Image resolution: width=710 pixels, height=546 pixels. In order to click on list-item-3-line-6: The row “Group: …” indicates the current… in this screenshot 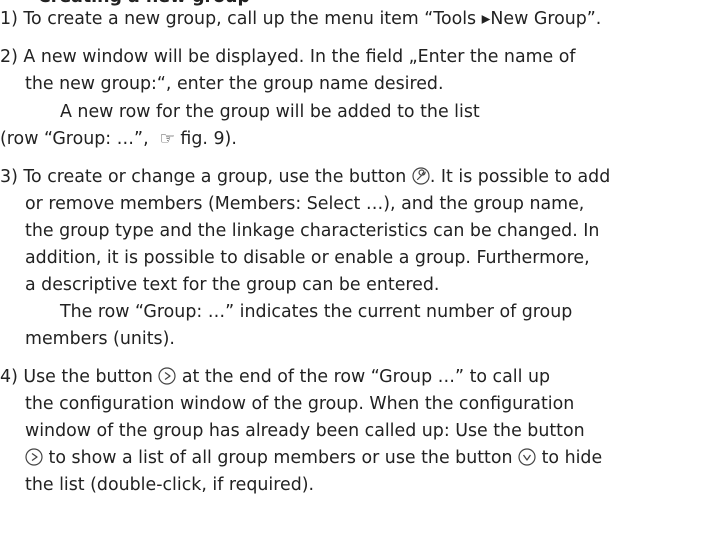, I will do `click(316, 312)`.